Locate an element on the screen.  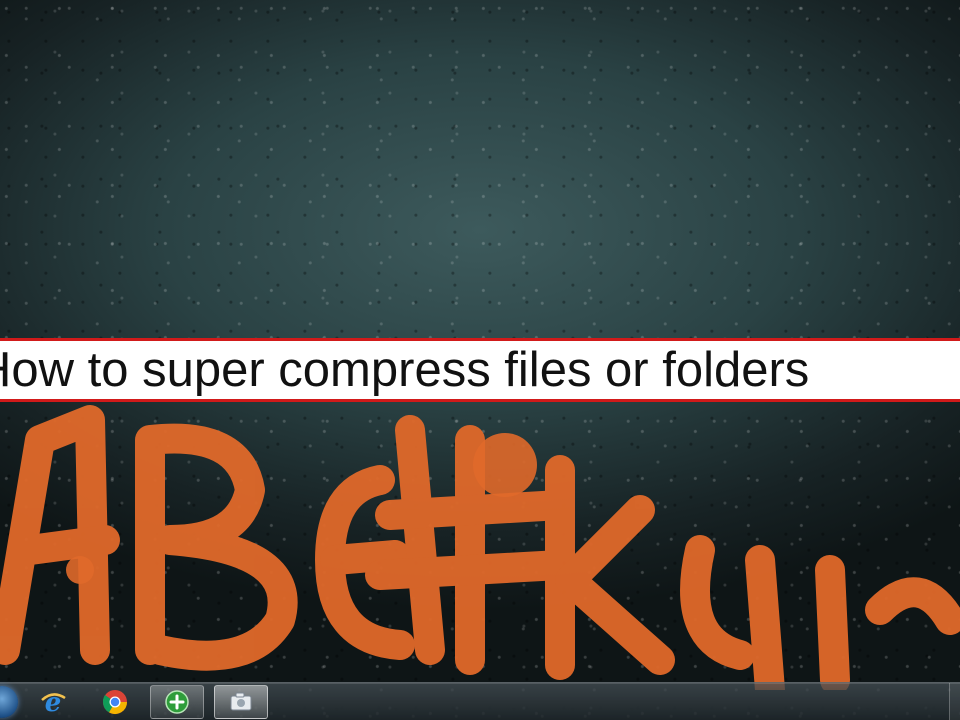
taskbar-item-internet-explorer: e is located at coordinates (53, 702).